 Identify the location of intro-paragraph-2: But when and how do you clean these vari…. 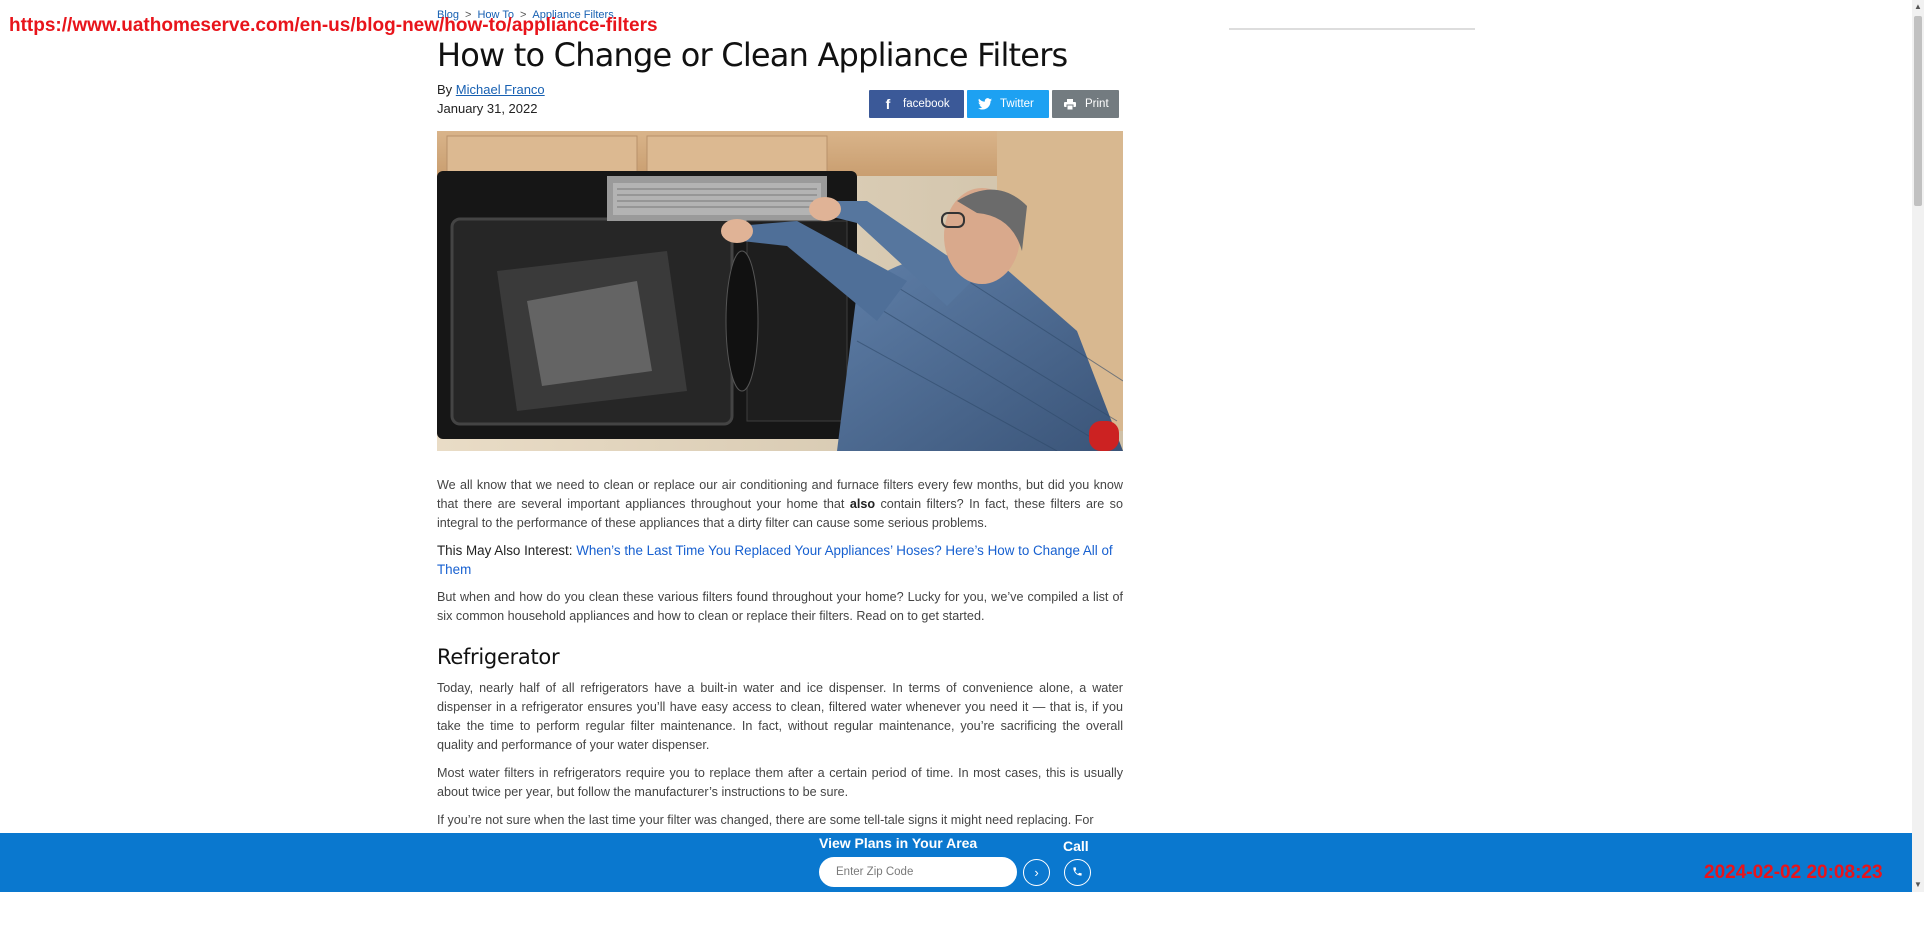
(780, 606).